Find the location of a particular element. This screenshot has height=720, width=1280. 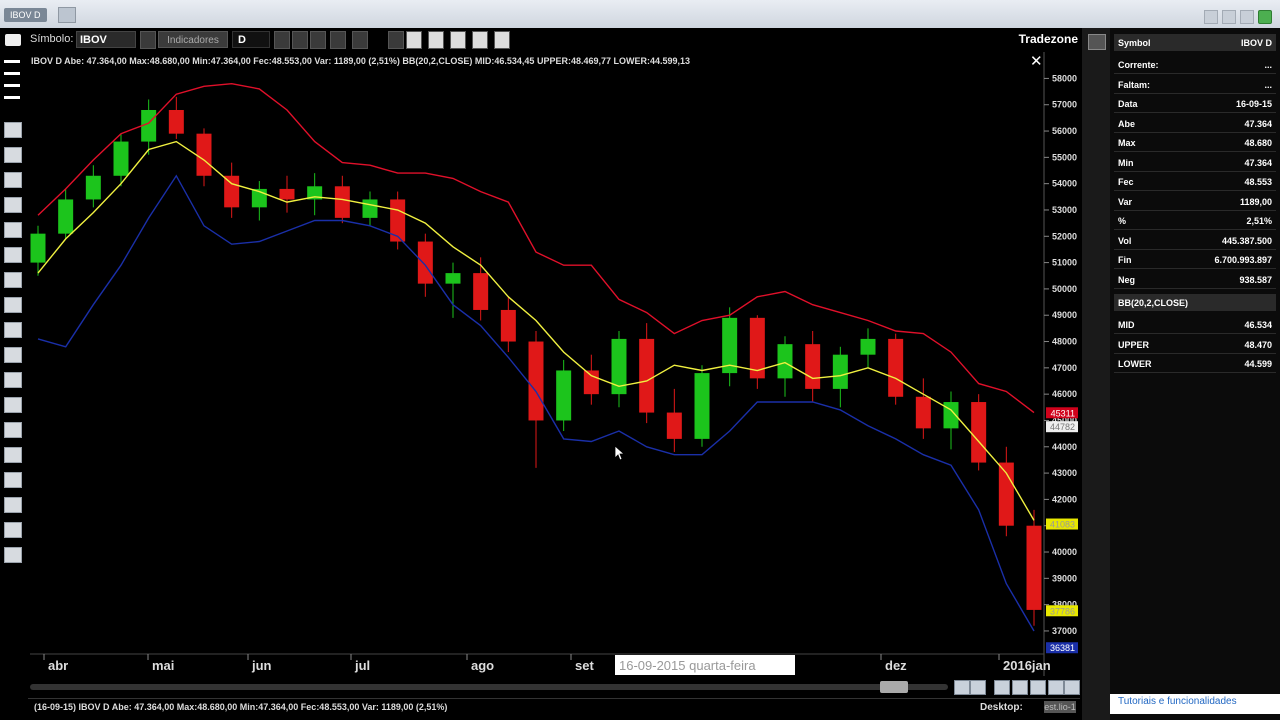

pencil-icon is located at coordinates (13, 130).